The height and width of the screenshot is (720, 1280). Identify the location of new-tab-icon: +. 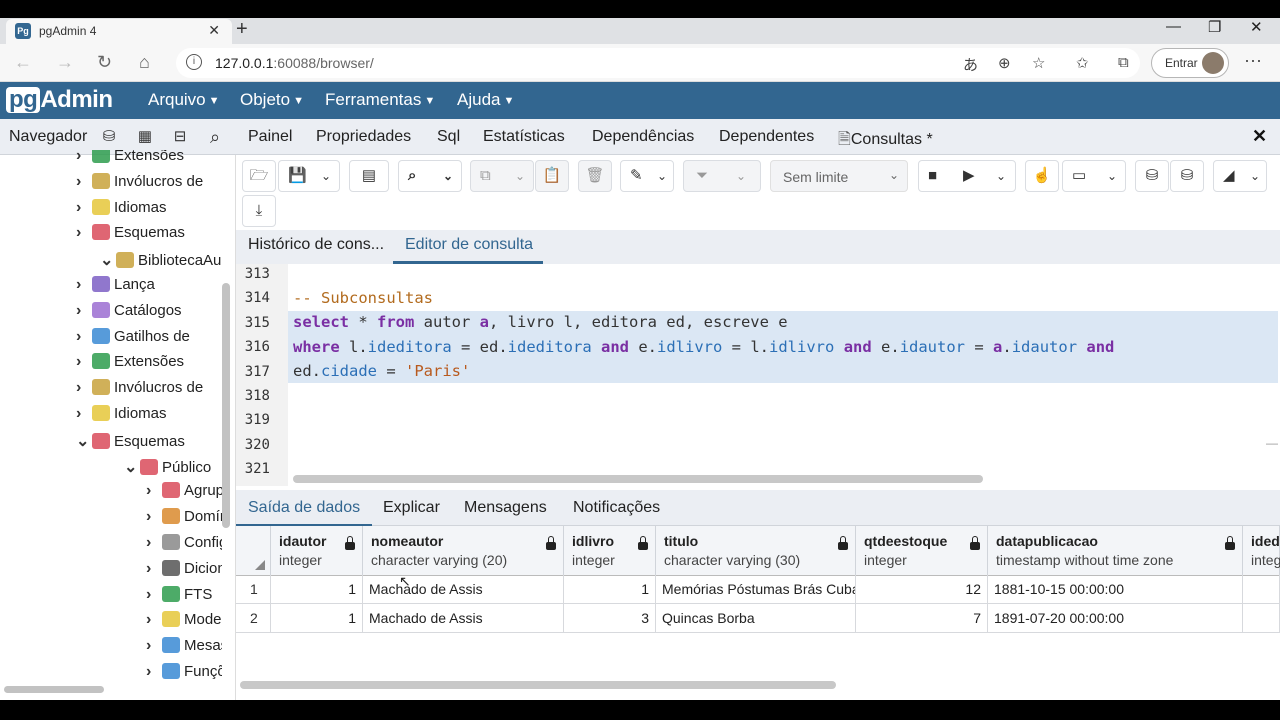
(242, 29).